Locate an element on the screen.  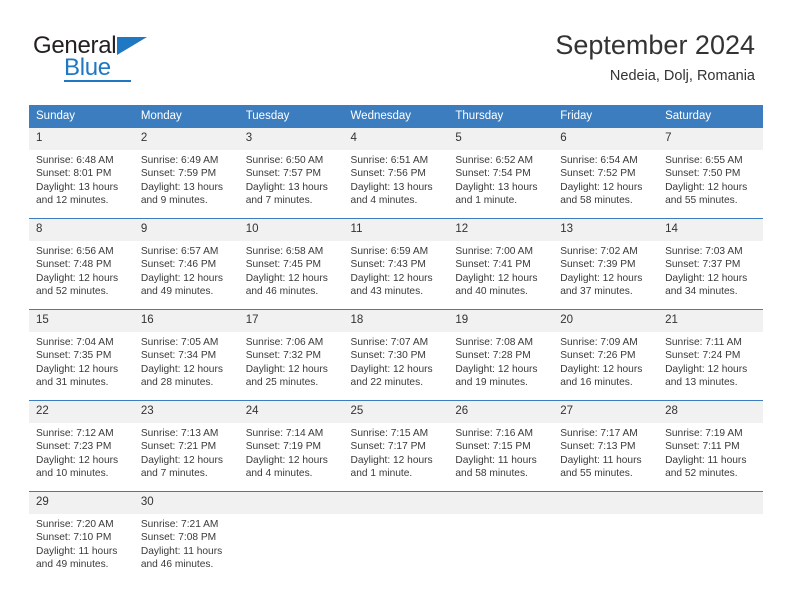
day-sunrise-text: Sunrise: 6:49 AM is located at coordinates (179, 160).